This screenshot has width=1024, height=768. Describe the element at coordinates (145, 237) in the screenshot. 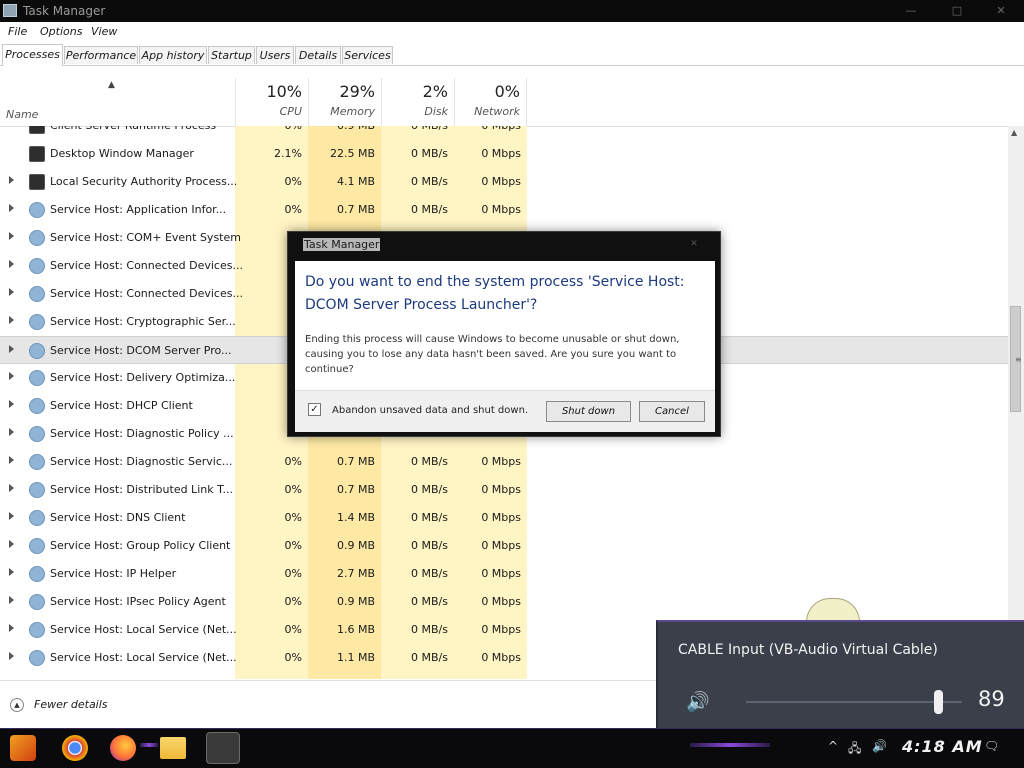

I see `process-name: Service Host: COM+ Event System` at that location.